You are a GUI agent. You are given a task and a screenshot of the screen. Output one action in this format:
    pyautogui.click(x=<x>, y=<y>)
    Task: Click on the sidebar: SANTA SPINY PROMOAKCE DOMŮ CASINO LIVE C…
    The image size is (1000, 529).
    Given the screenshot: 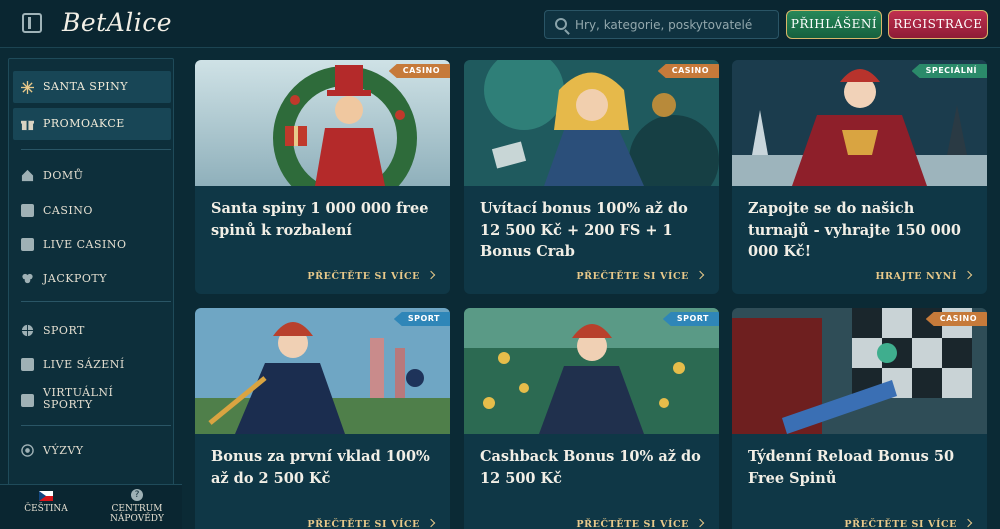 What is the action you would take?
    pyautogui.click(x=91, y=293)
    